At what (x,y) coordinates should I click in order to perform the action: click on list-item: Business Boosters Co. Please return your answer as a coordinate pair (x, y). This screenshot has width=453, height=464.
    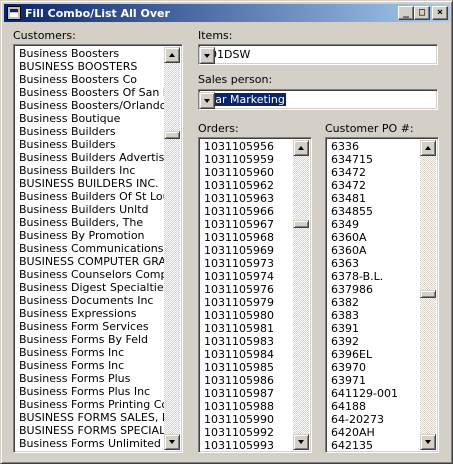
    Looking at the image, I should click on (90, 79).